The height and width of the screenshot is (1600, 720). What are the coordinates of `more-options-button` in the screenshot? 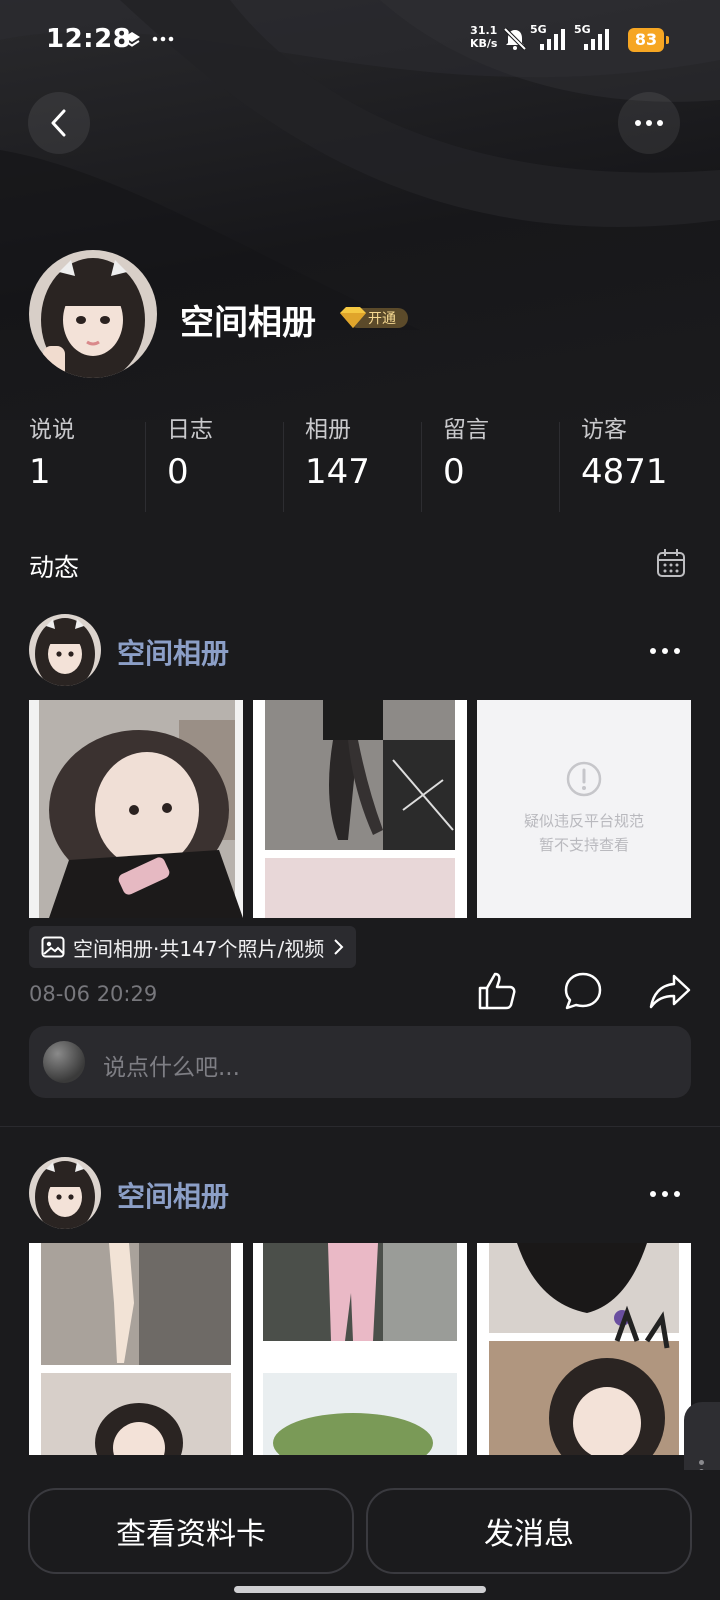 It's located at (649, 123).